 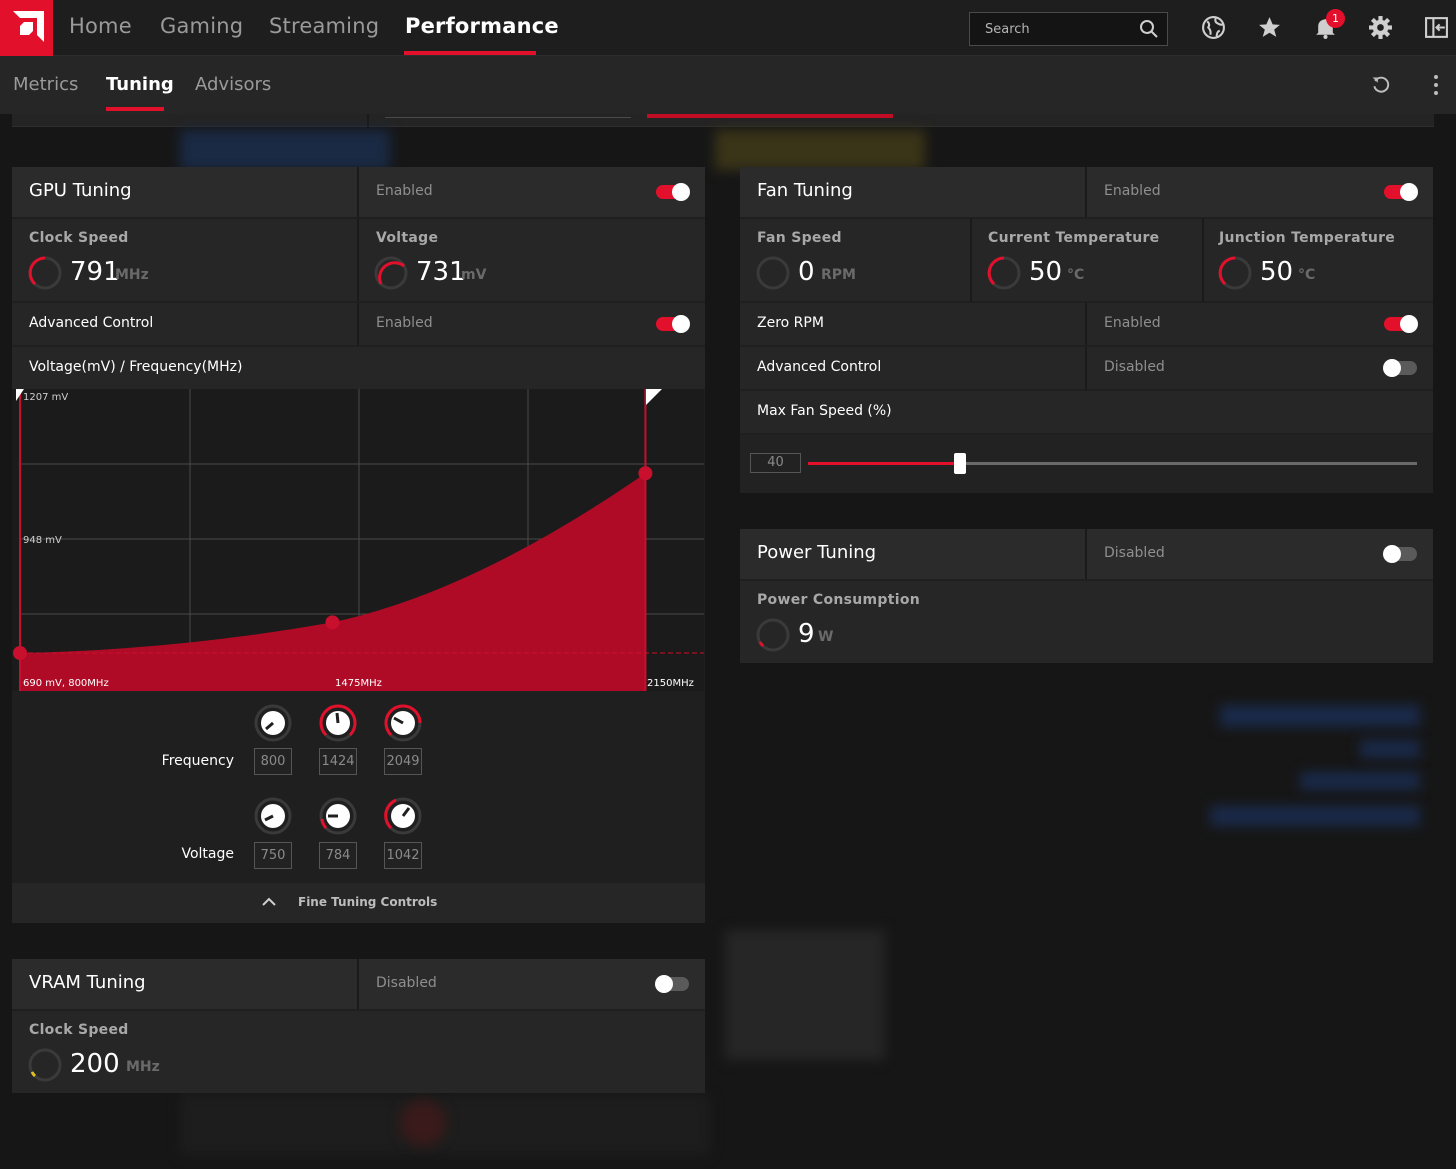 I want to click on more-options-icon, so click(x=1436, y=85).